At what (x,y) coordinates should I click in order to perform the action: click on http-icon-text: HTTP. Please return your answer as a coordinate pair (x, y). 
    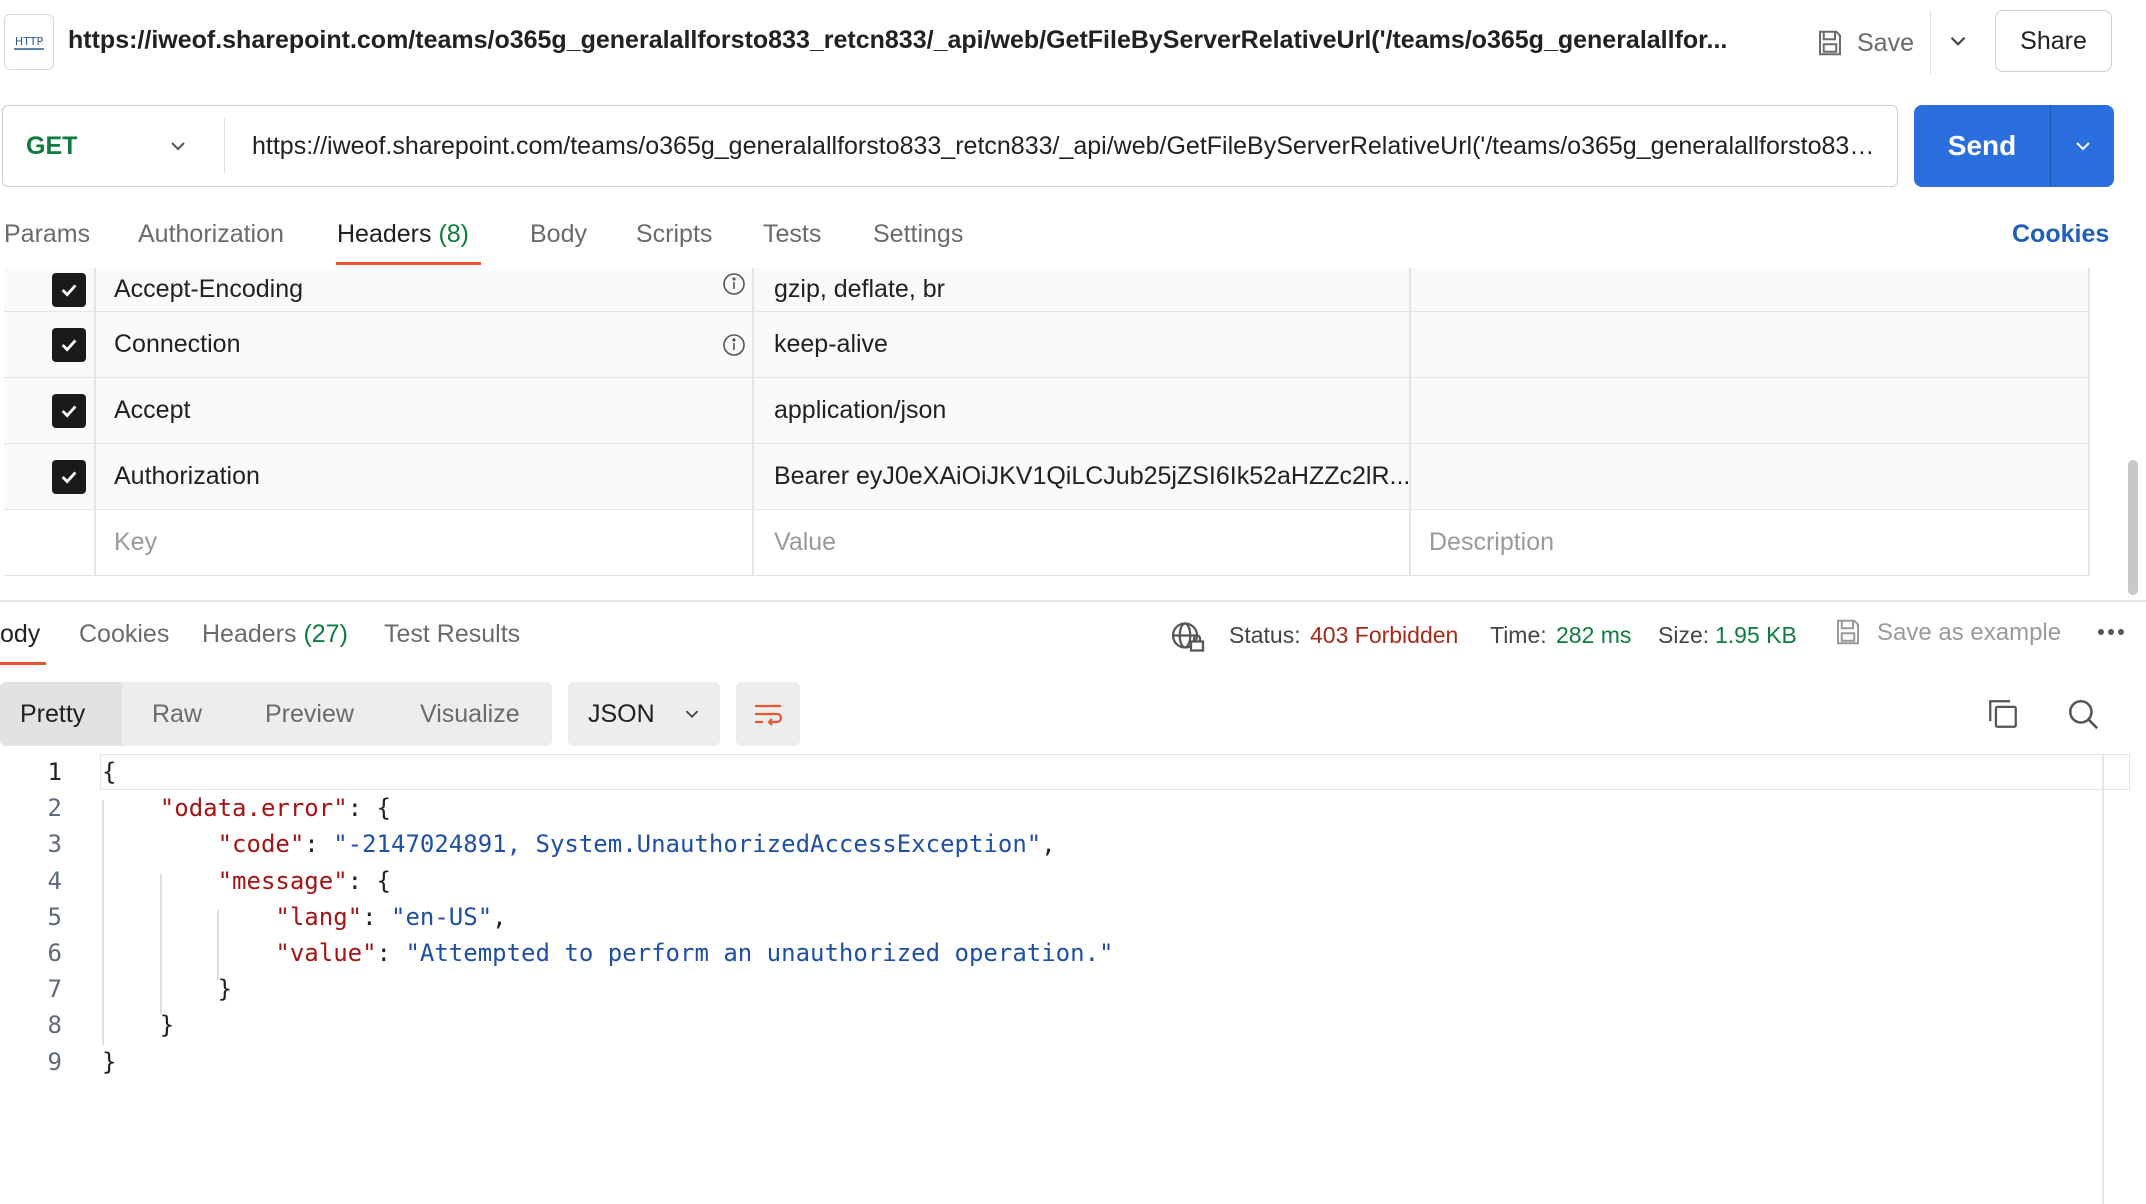
    Looking at the image, I should click on (29, 41).